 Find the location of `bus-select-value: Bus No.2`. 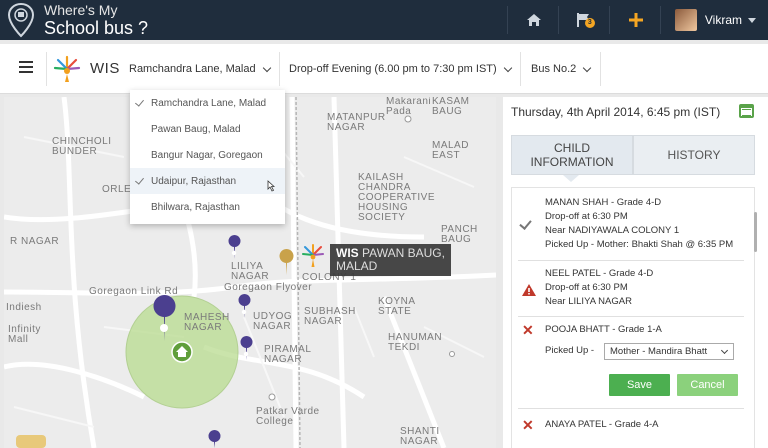

bus-select-value: Bus No.2 is located at coordinates (554, 69).